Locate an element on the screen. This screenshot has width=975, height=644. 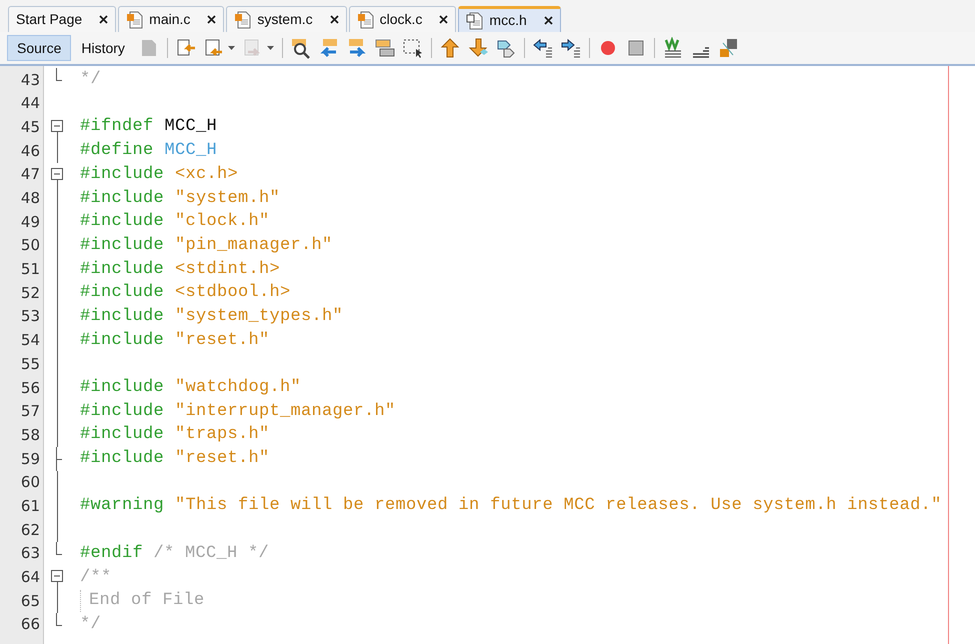
line-number: 44 is located at coordinates (30, 103).